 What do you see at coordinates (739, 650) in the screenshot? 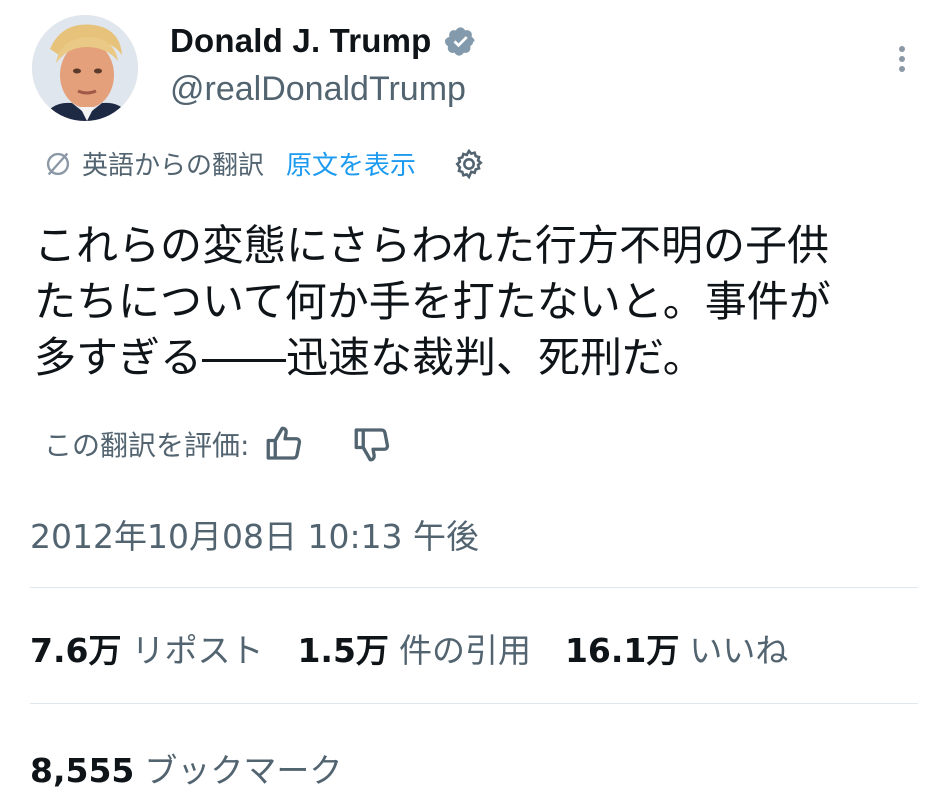
I see `likes-label: いいね` at bounding box center [739, 650].